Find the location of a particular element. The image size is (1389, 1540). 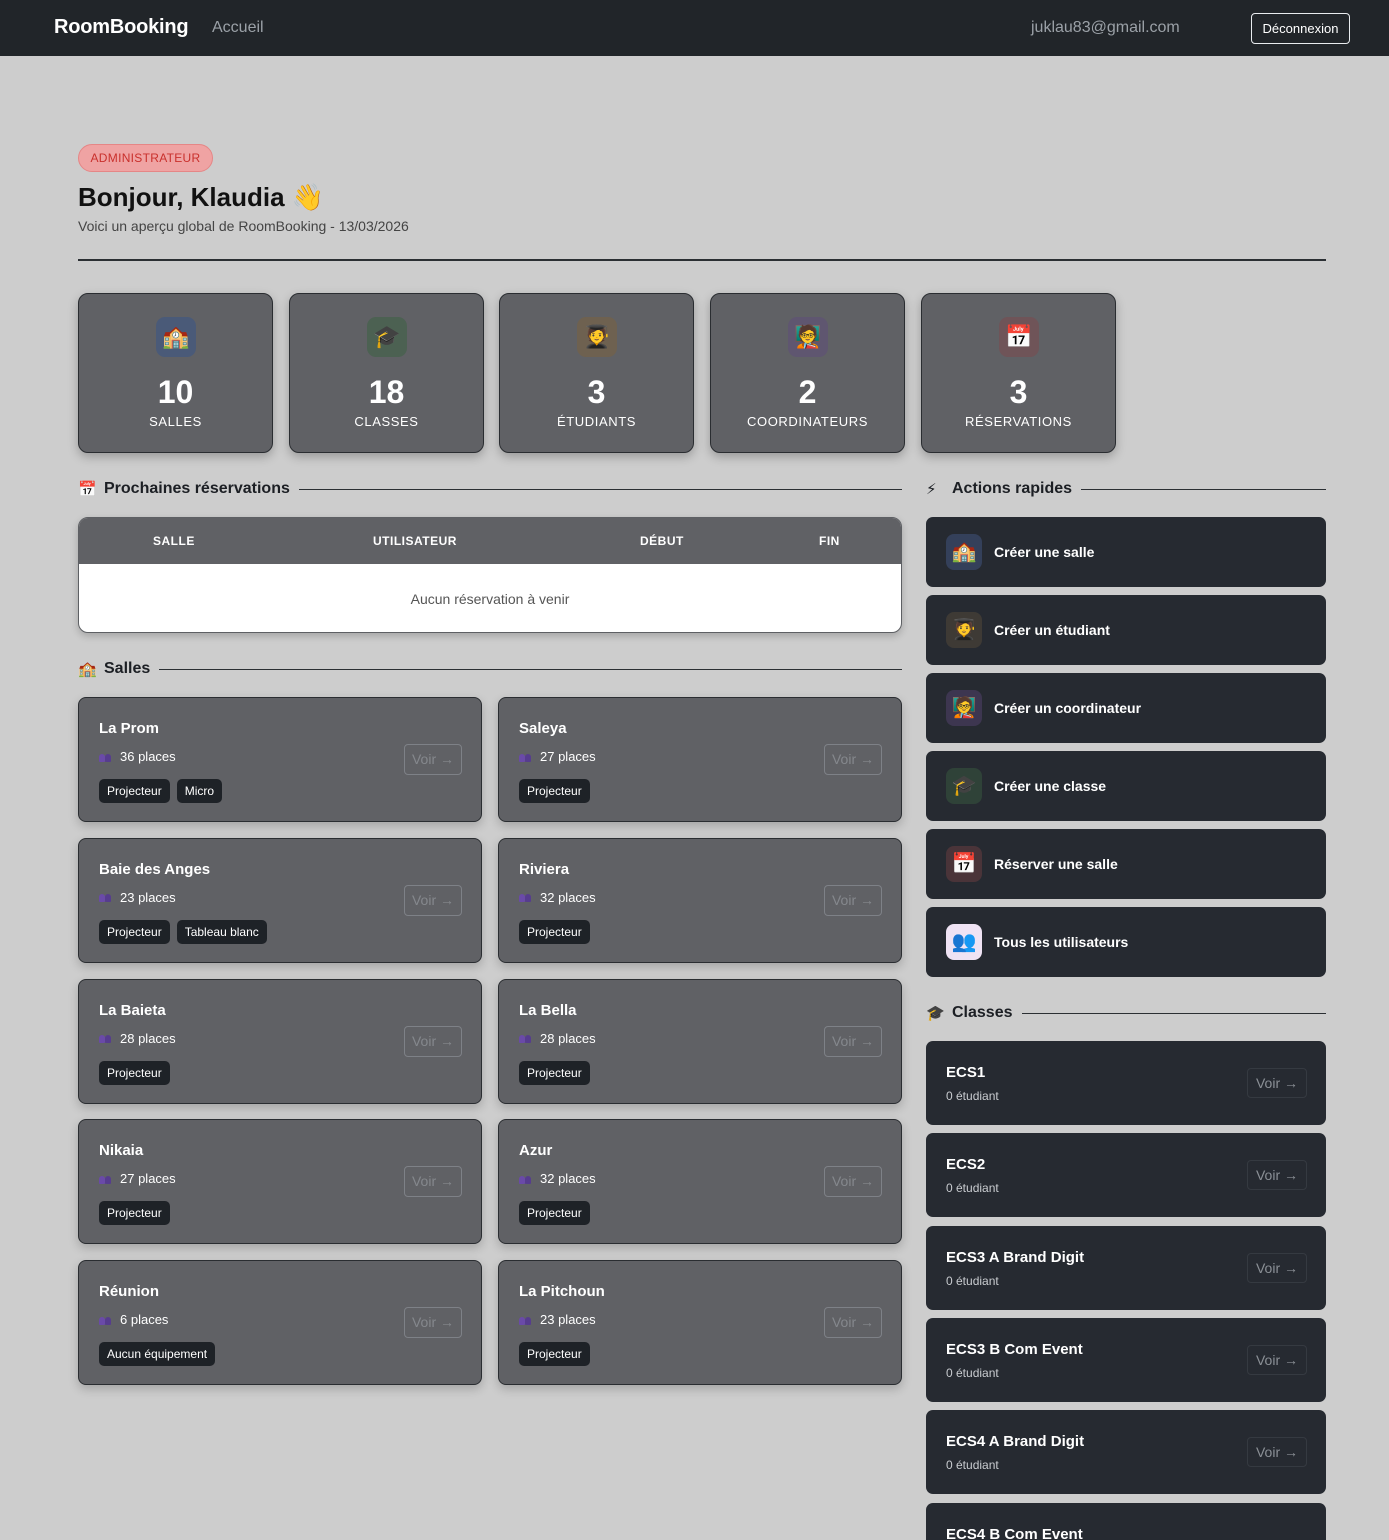

room-card: Réunion 6 places Aucun équipement Voir → is located at coordinates (280, 1322).